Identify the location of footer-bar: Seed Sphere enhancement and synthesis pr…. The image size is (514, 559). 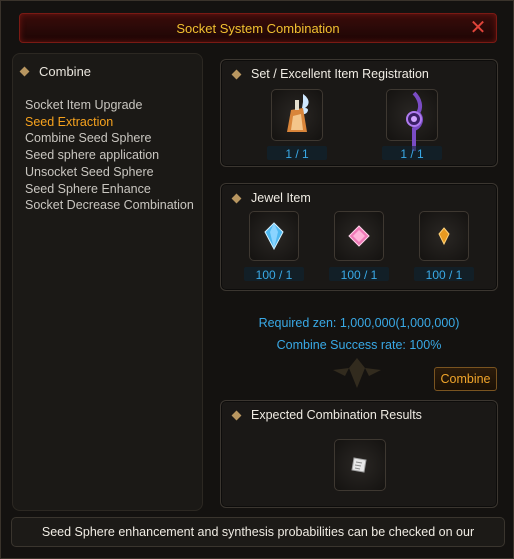
(258, 532).